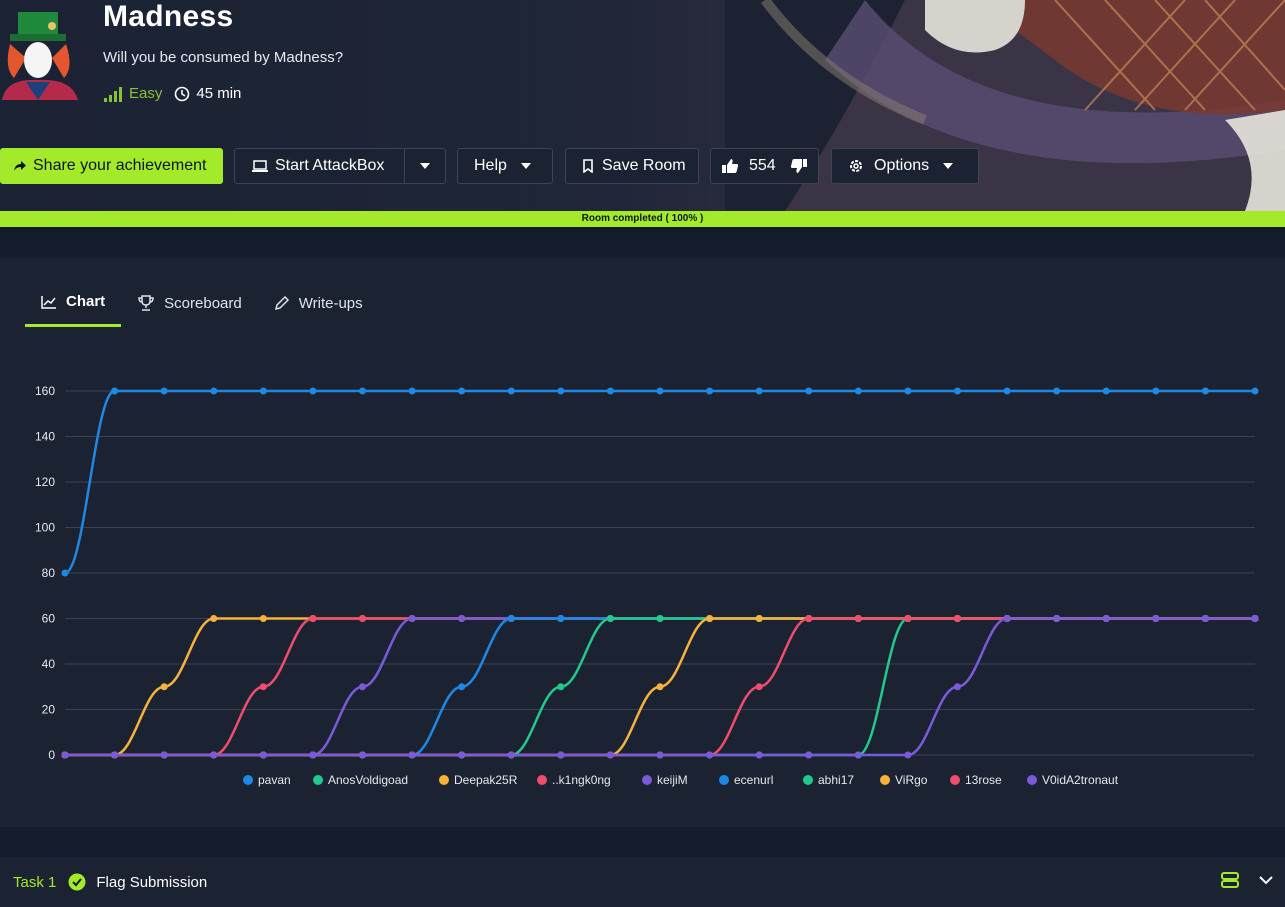 The height and width of the screenshot is (907, 1285). I want to click on task-title: Flag Submission, so click(152, 882).